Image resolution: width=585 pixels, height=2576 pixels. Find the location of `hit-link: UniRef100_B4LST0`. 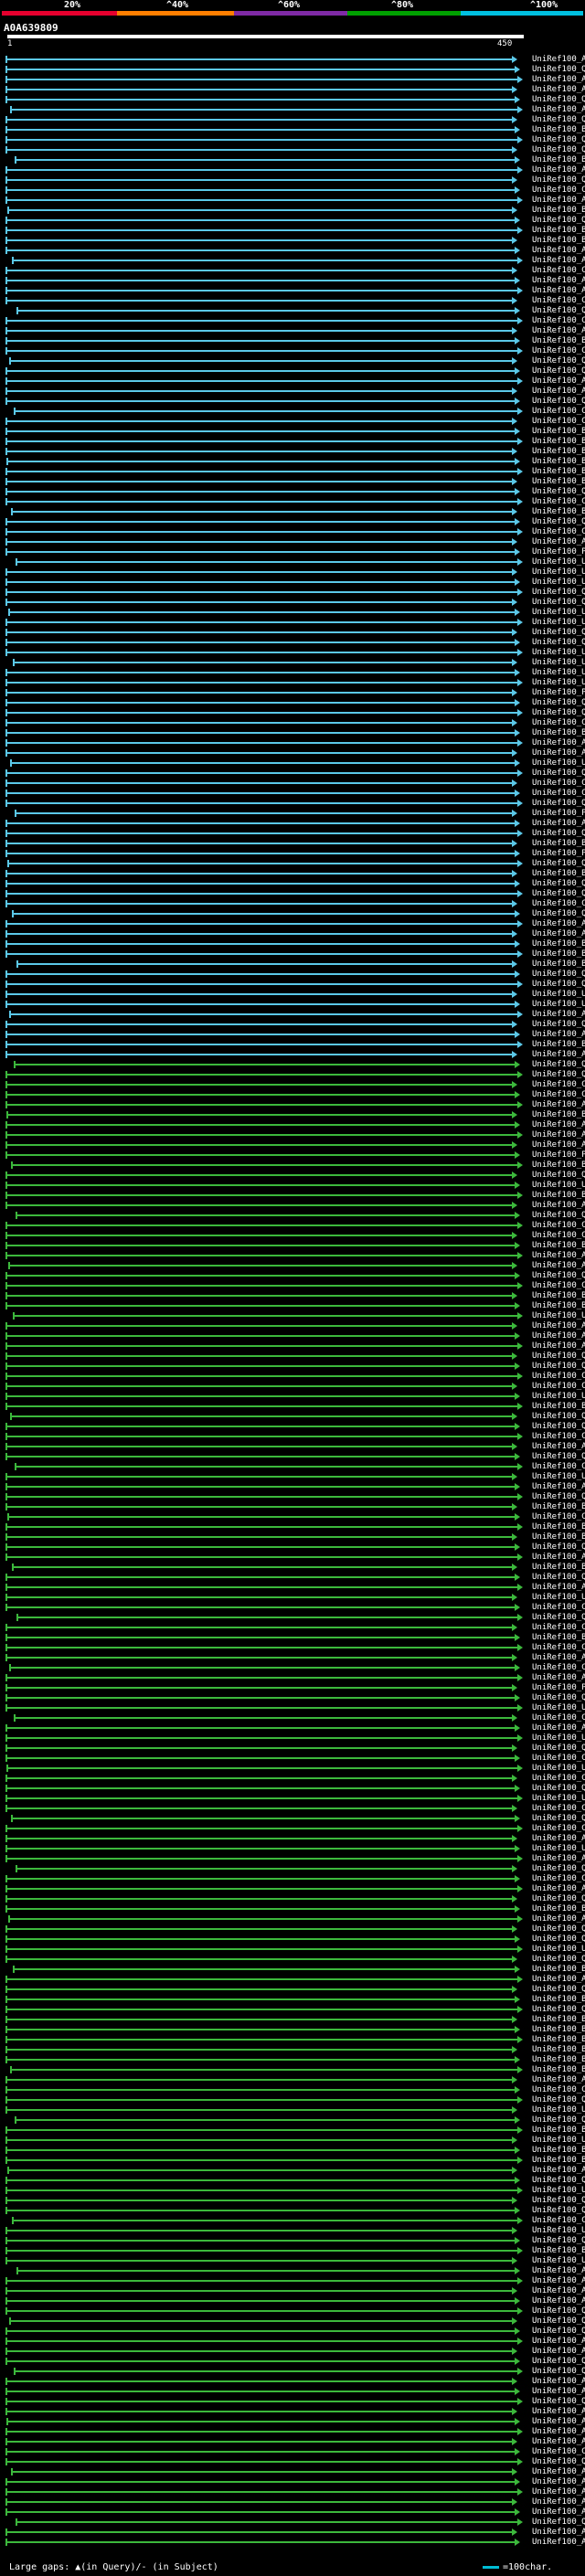

hit-link: UniRef100_B4LST0 is located at coordinates (559, 2060).